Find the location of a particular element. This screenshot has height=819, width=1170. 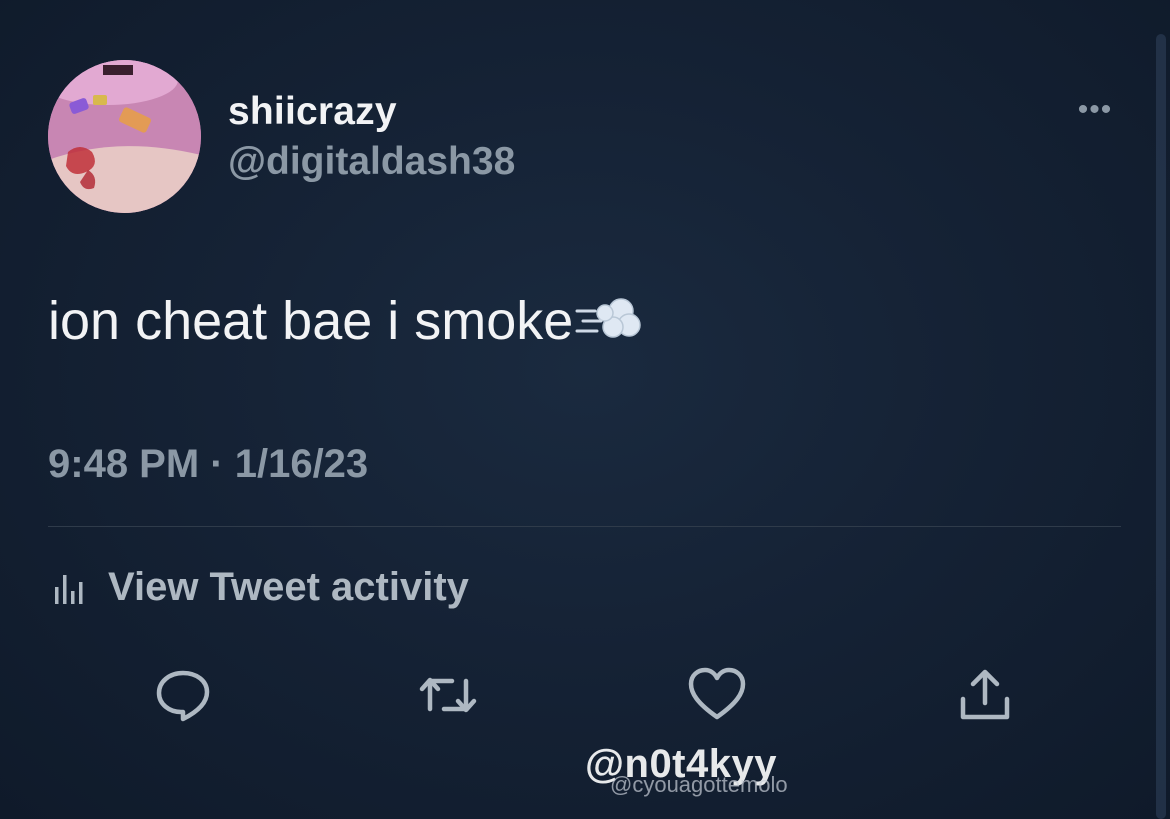

view-tweet-activity-link: View Tweet activity is located at coordinates (260, 587).